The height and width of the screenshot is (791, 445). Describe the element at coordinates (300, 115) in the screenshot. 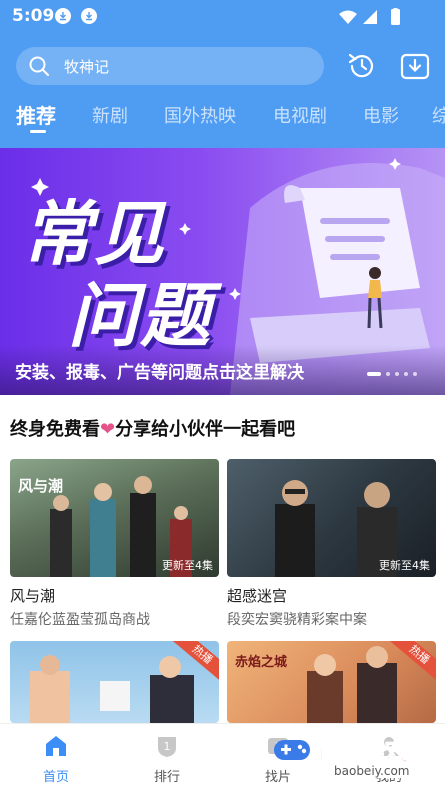

I see `tab-tv-series: 电视剧` at that location.